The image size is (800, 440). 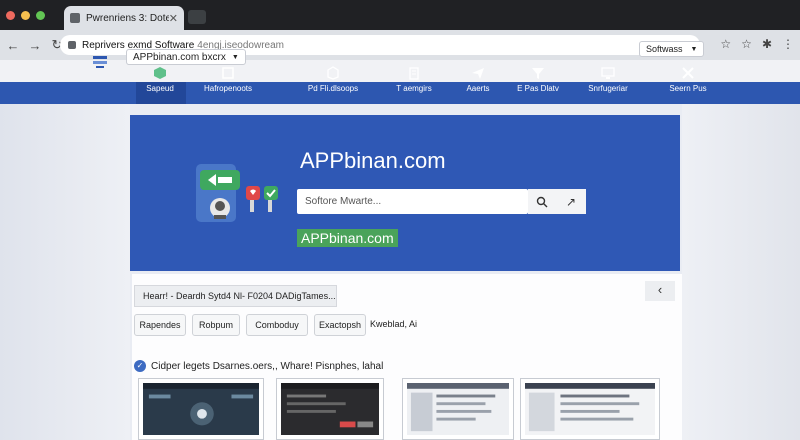 I want to click on tab-favicon-icon, so click(x=75, y=18).